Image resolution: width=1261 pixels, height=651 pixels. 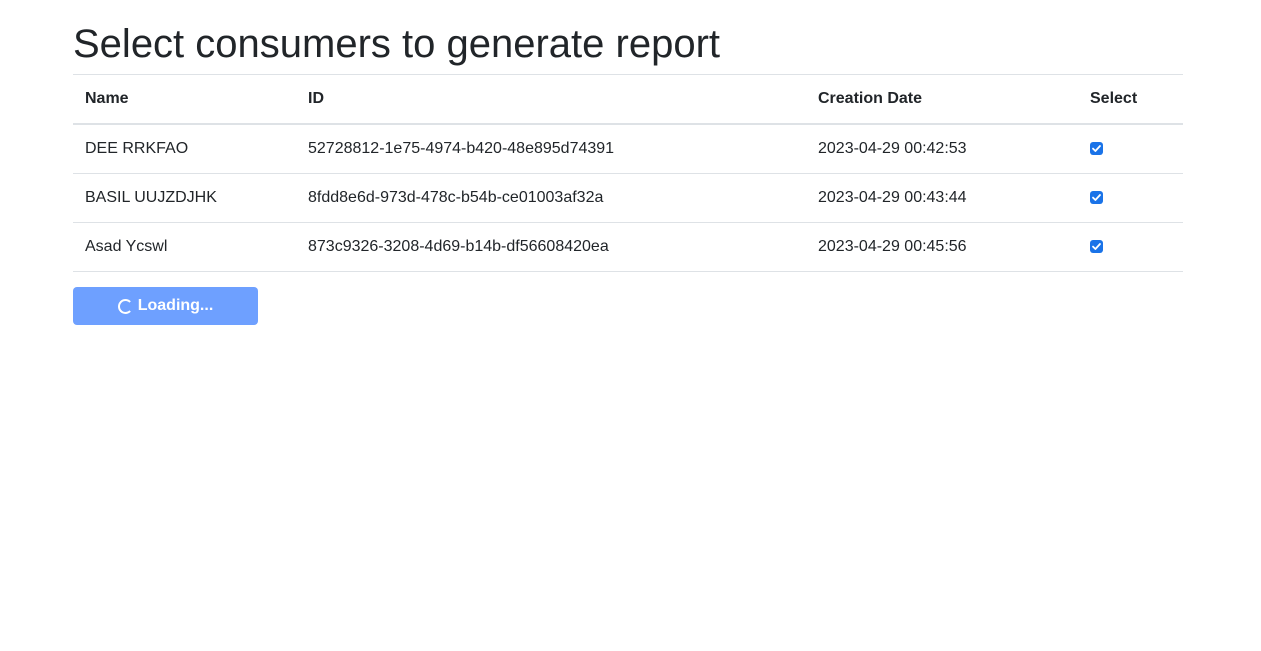 I want to click on consumer-creation-date: 2023-04-29 00:42:53, so click(x=892, y=148).